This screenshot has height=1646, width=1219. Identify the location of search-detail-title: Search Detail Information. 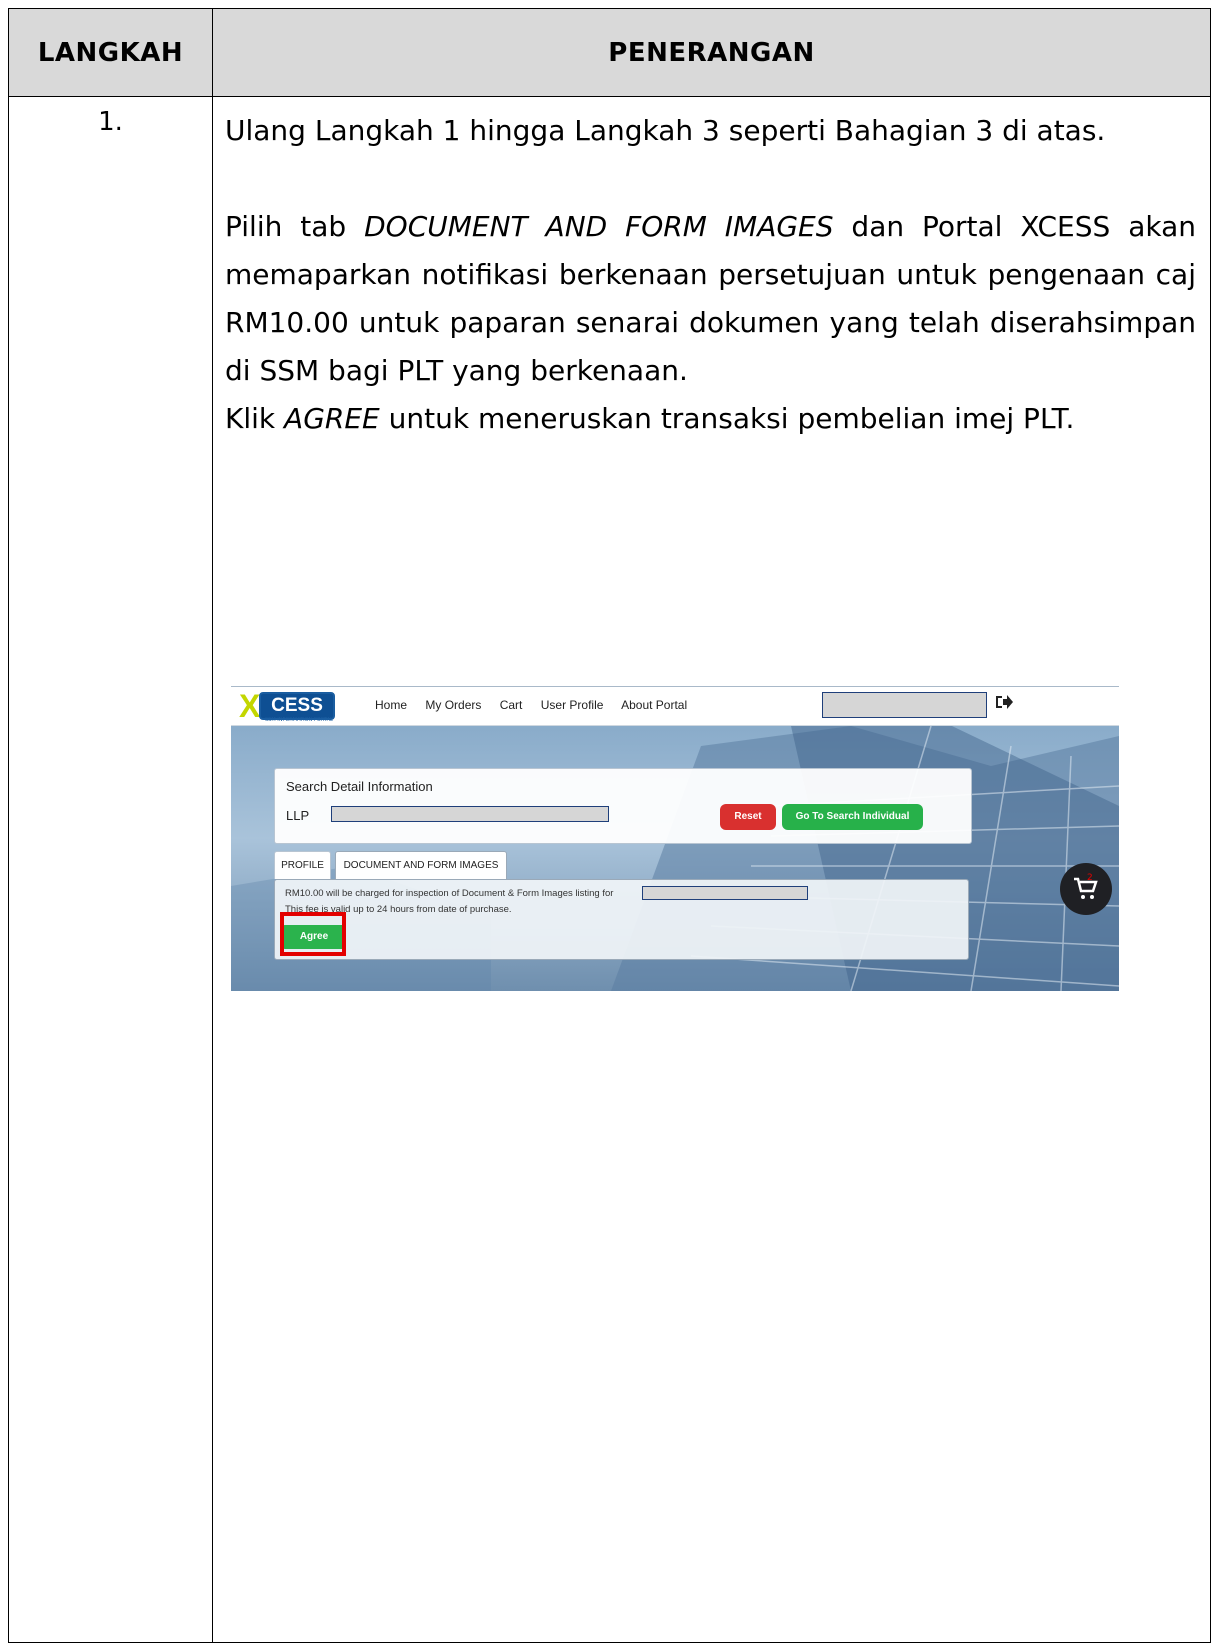
(359, 786).